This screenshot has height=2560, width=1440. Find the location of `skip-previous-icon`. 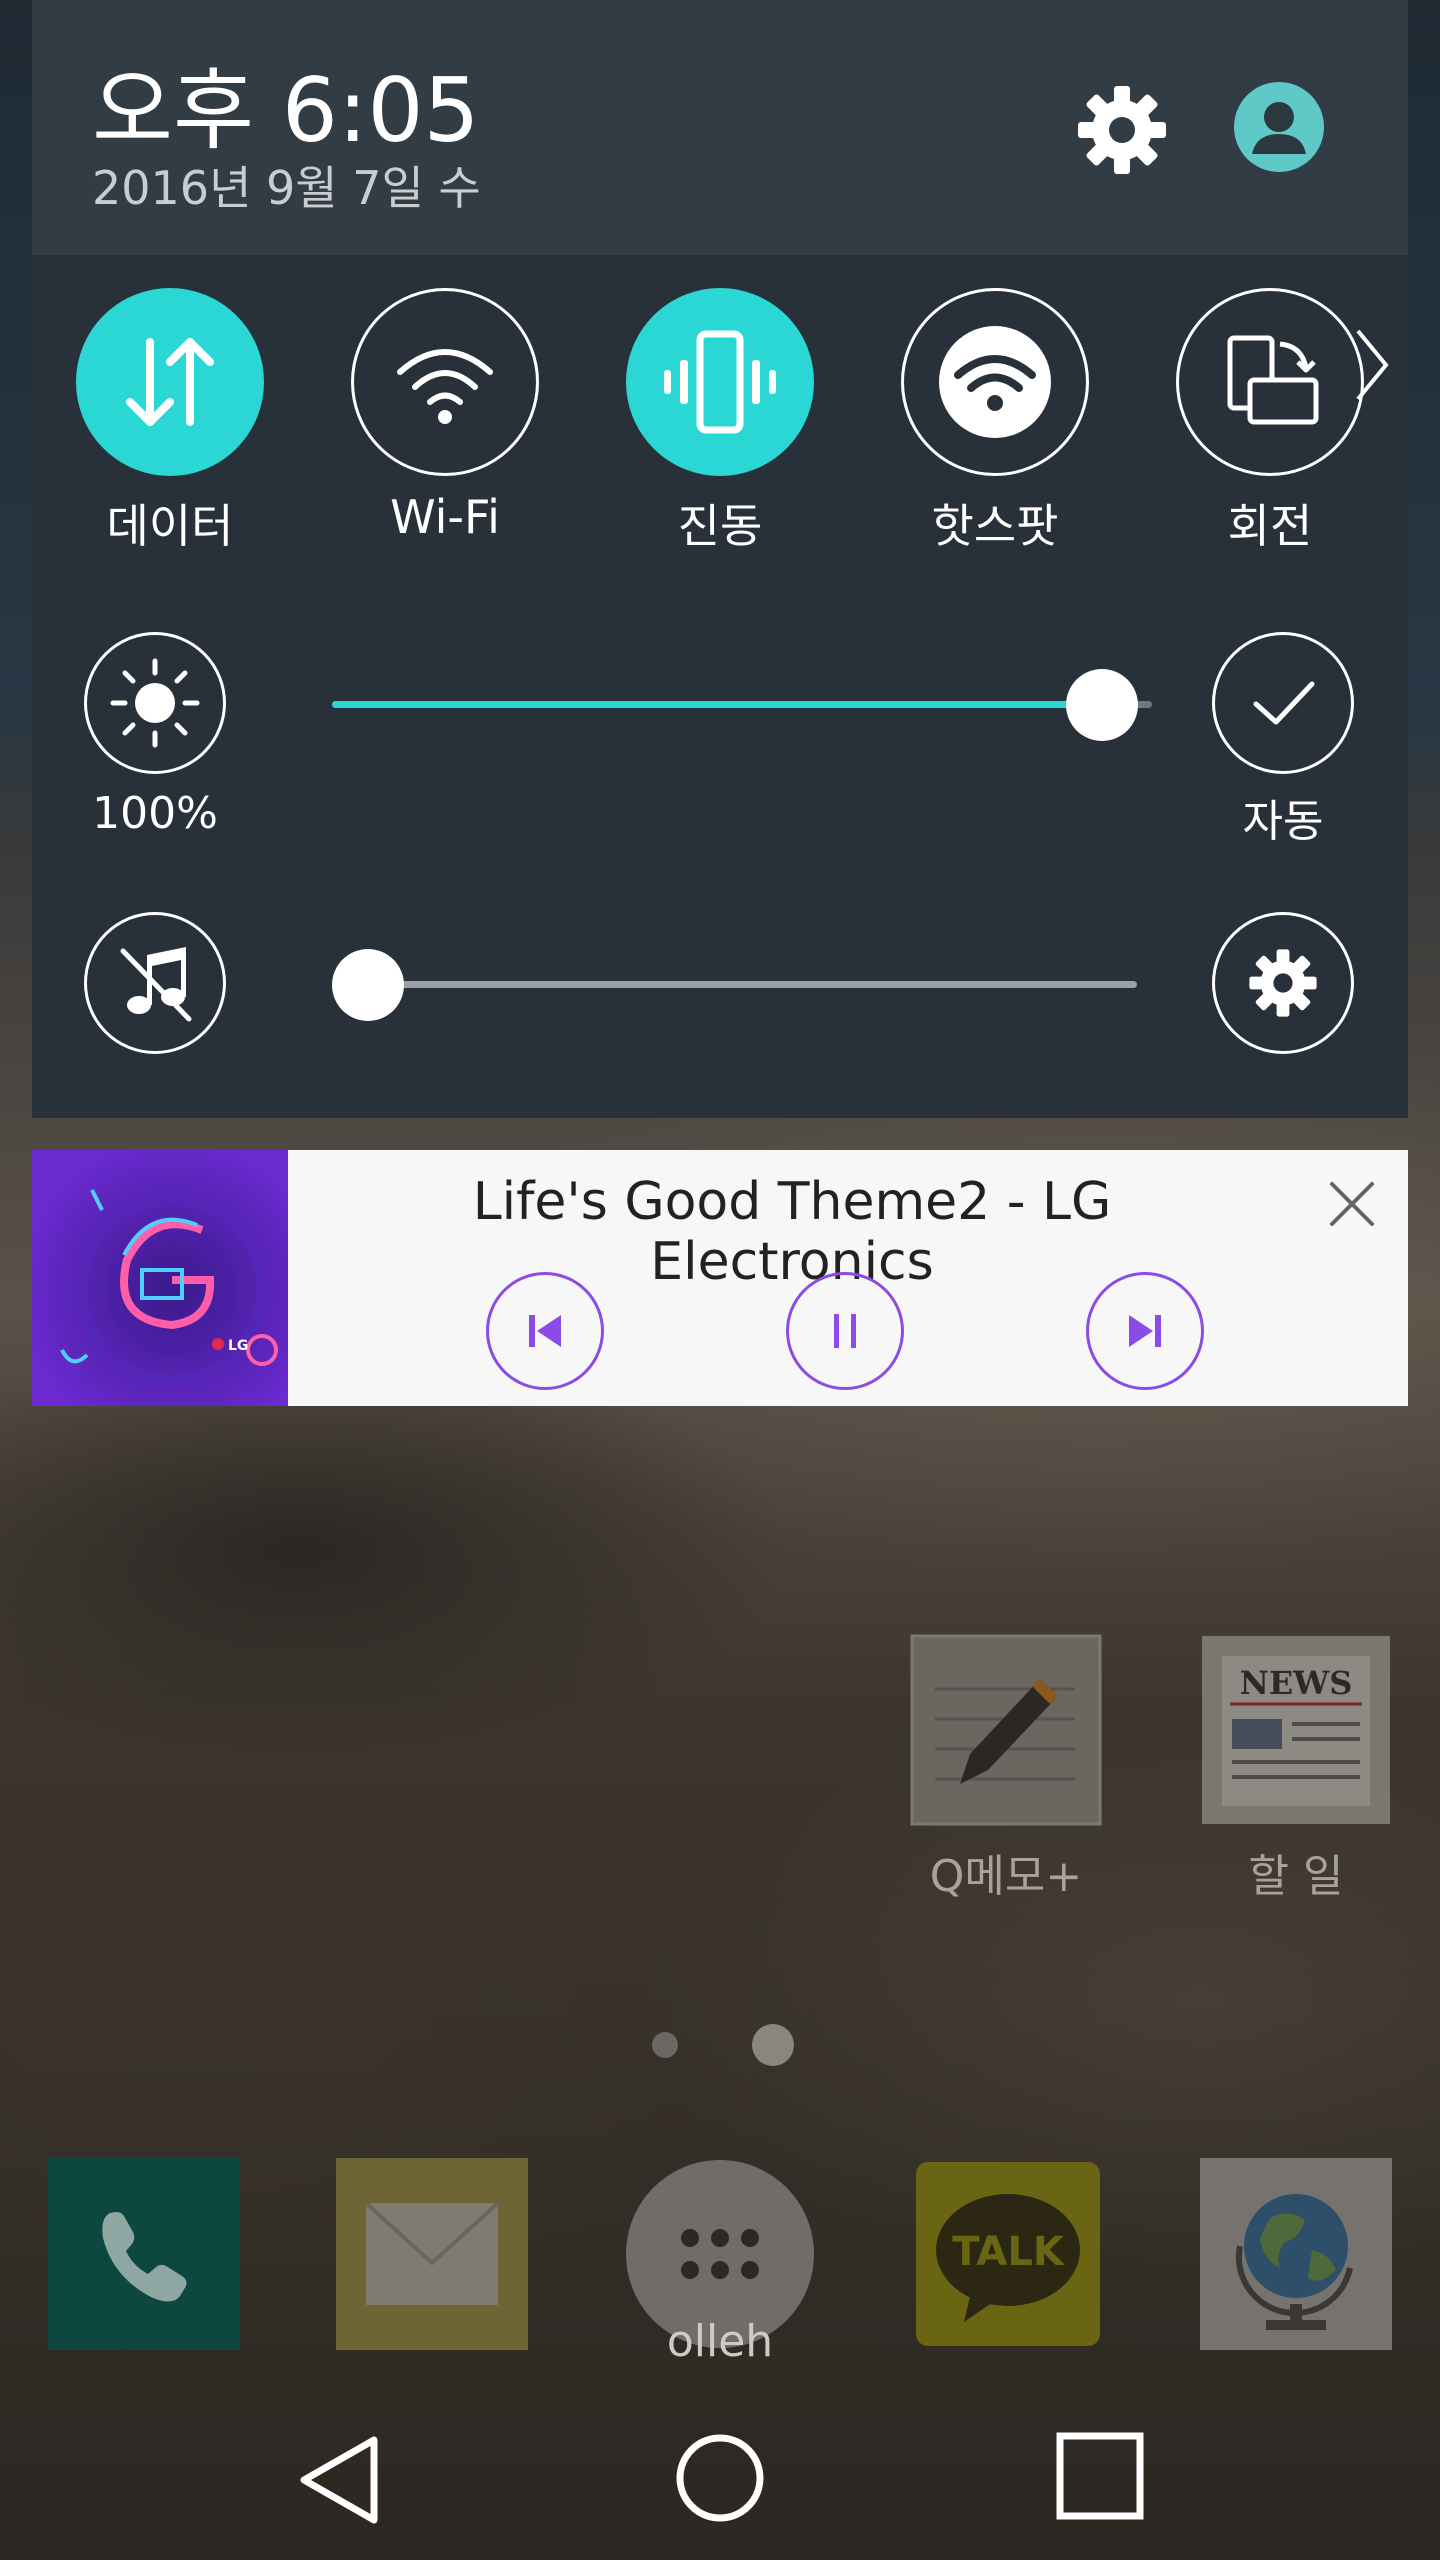

skip-previous-icon is located at coordinates (545, 1331).